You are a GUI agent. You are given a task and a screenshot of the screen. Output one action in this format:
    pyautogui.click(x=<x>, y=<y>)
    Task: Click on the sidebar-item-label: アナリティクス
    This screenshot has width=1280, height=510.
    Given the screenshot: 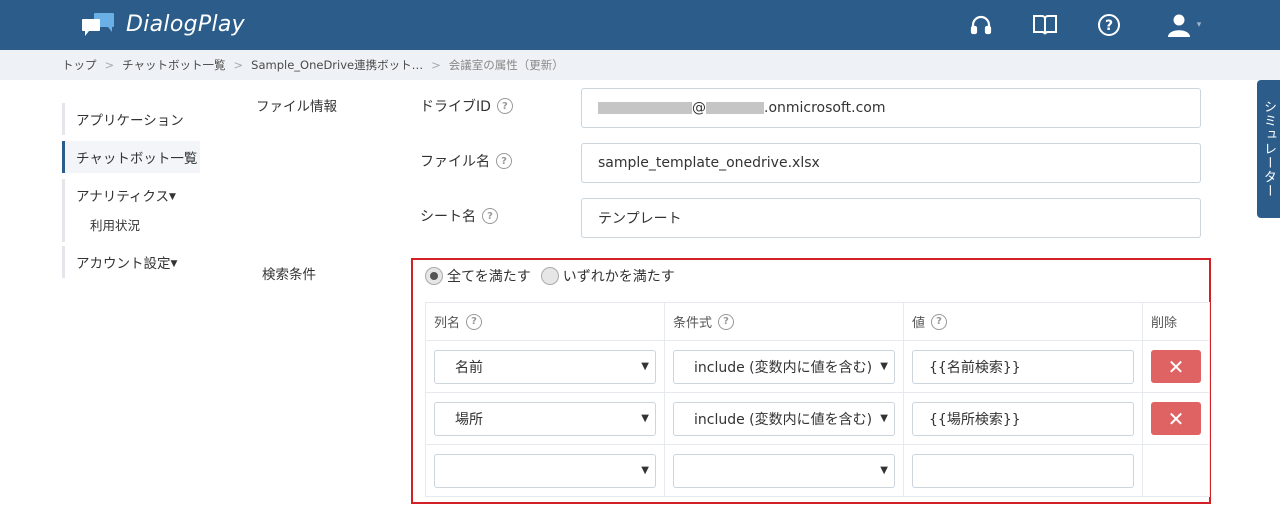 What is the action you would take?
    pyautogui.click(x=123, y=197)
    